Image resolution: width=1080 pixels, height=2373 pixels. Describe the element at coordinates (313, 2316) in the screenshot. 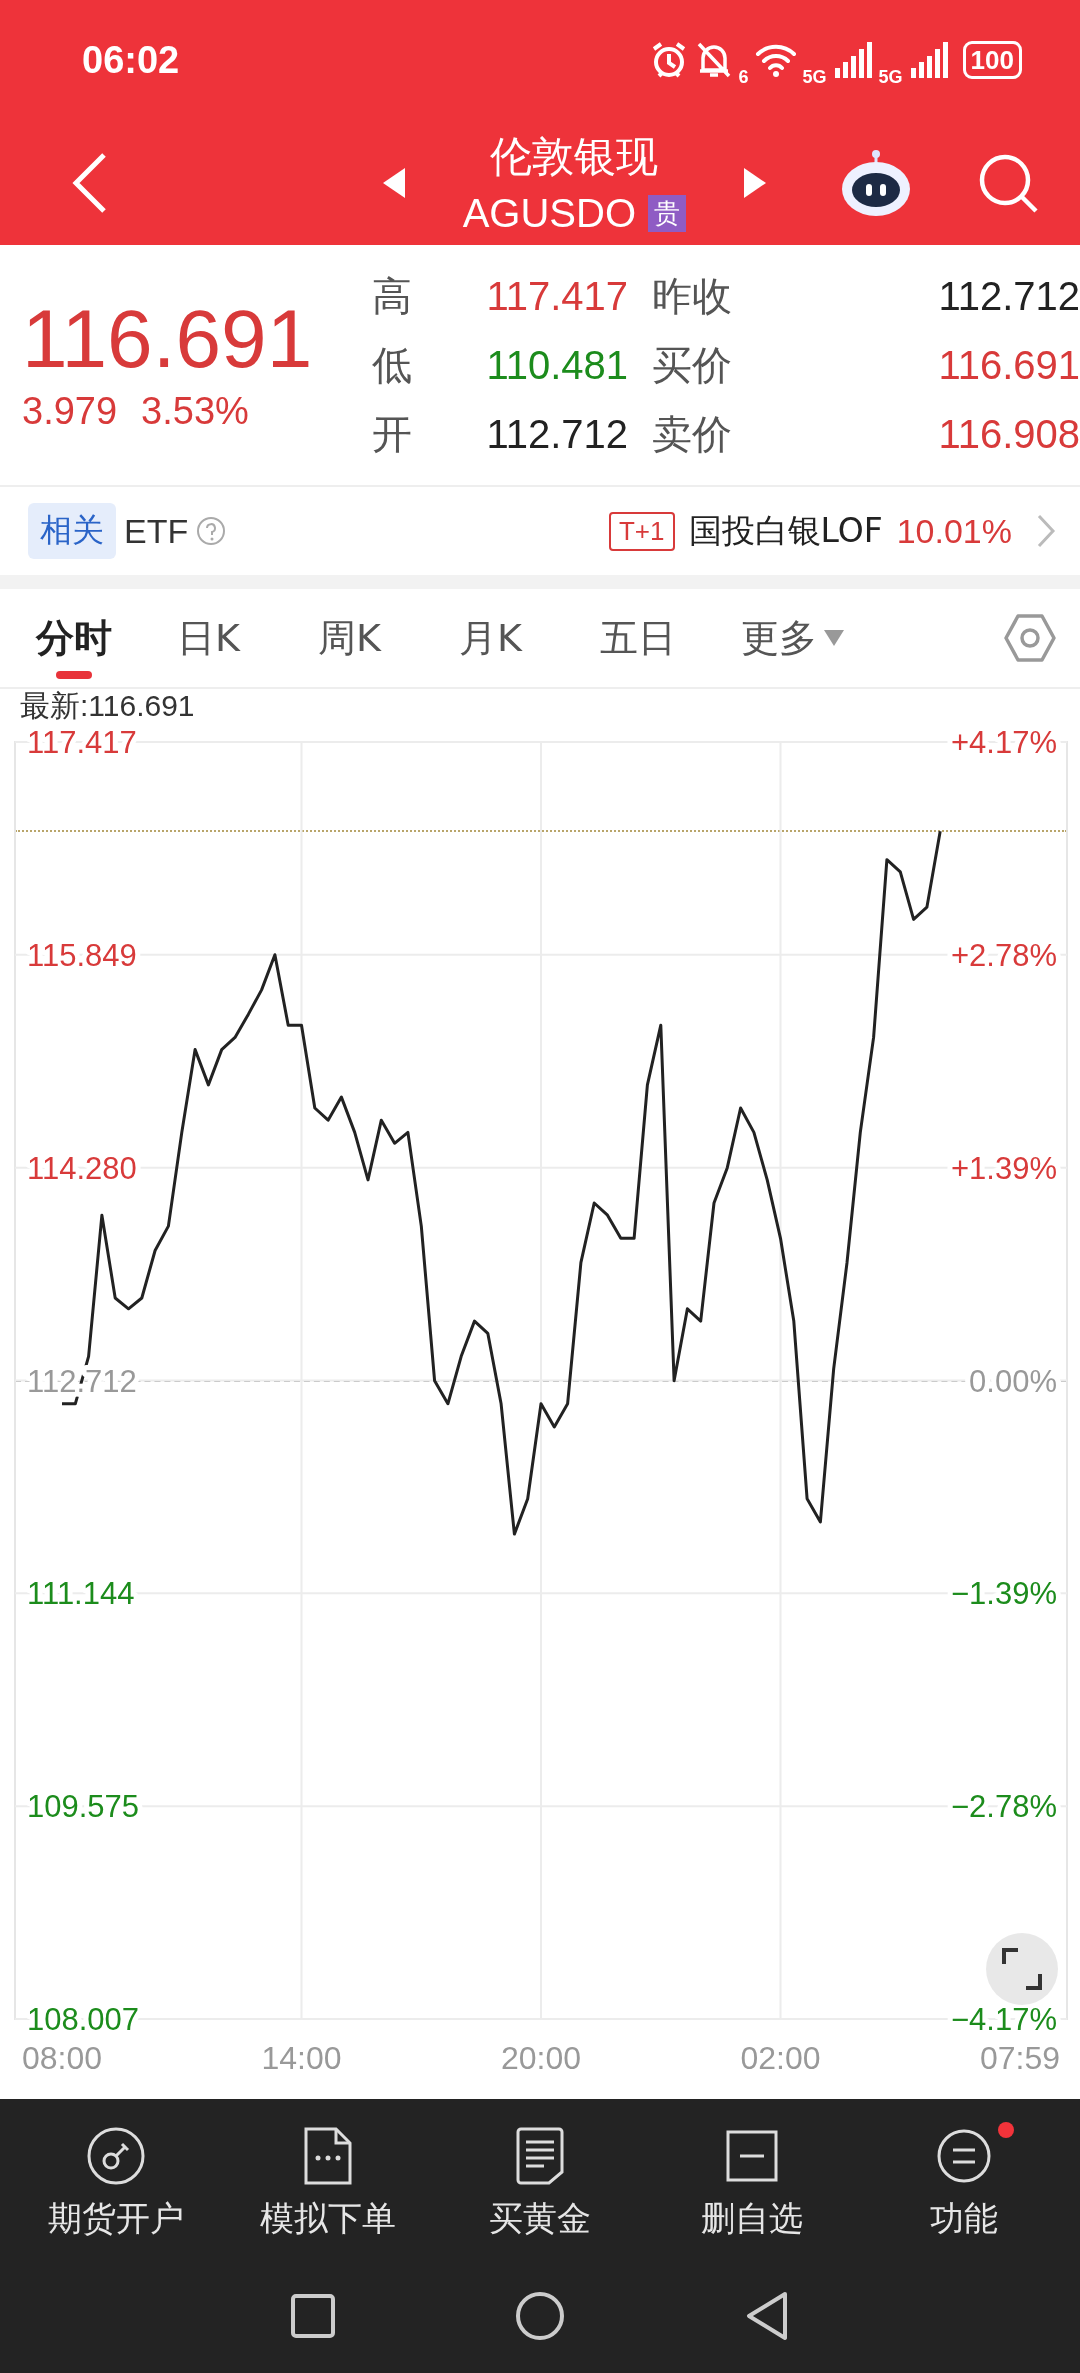

I see `recents-button` at that location.